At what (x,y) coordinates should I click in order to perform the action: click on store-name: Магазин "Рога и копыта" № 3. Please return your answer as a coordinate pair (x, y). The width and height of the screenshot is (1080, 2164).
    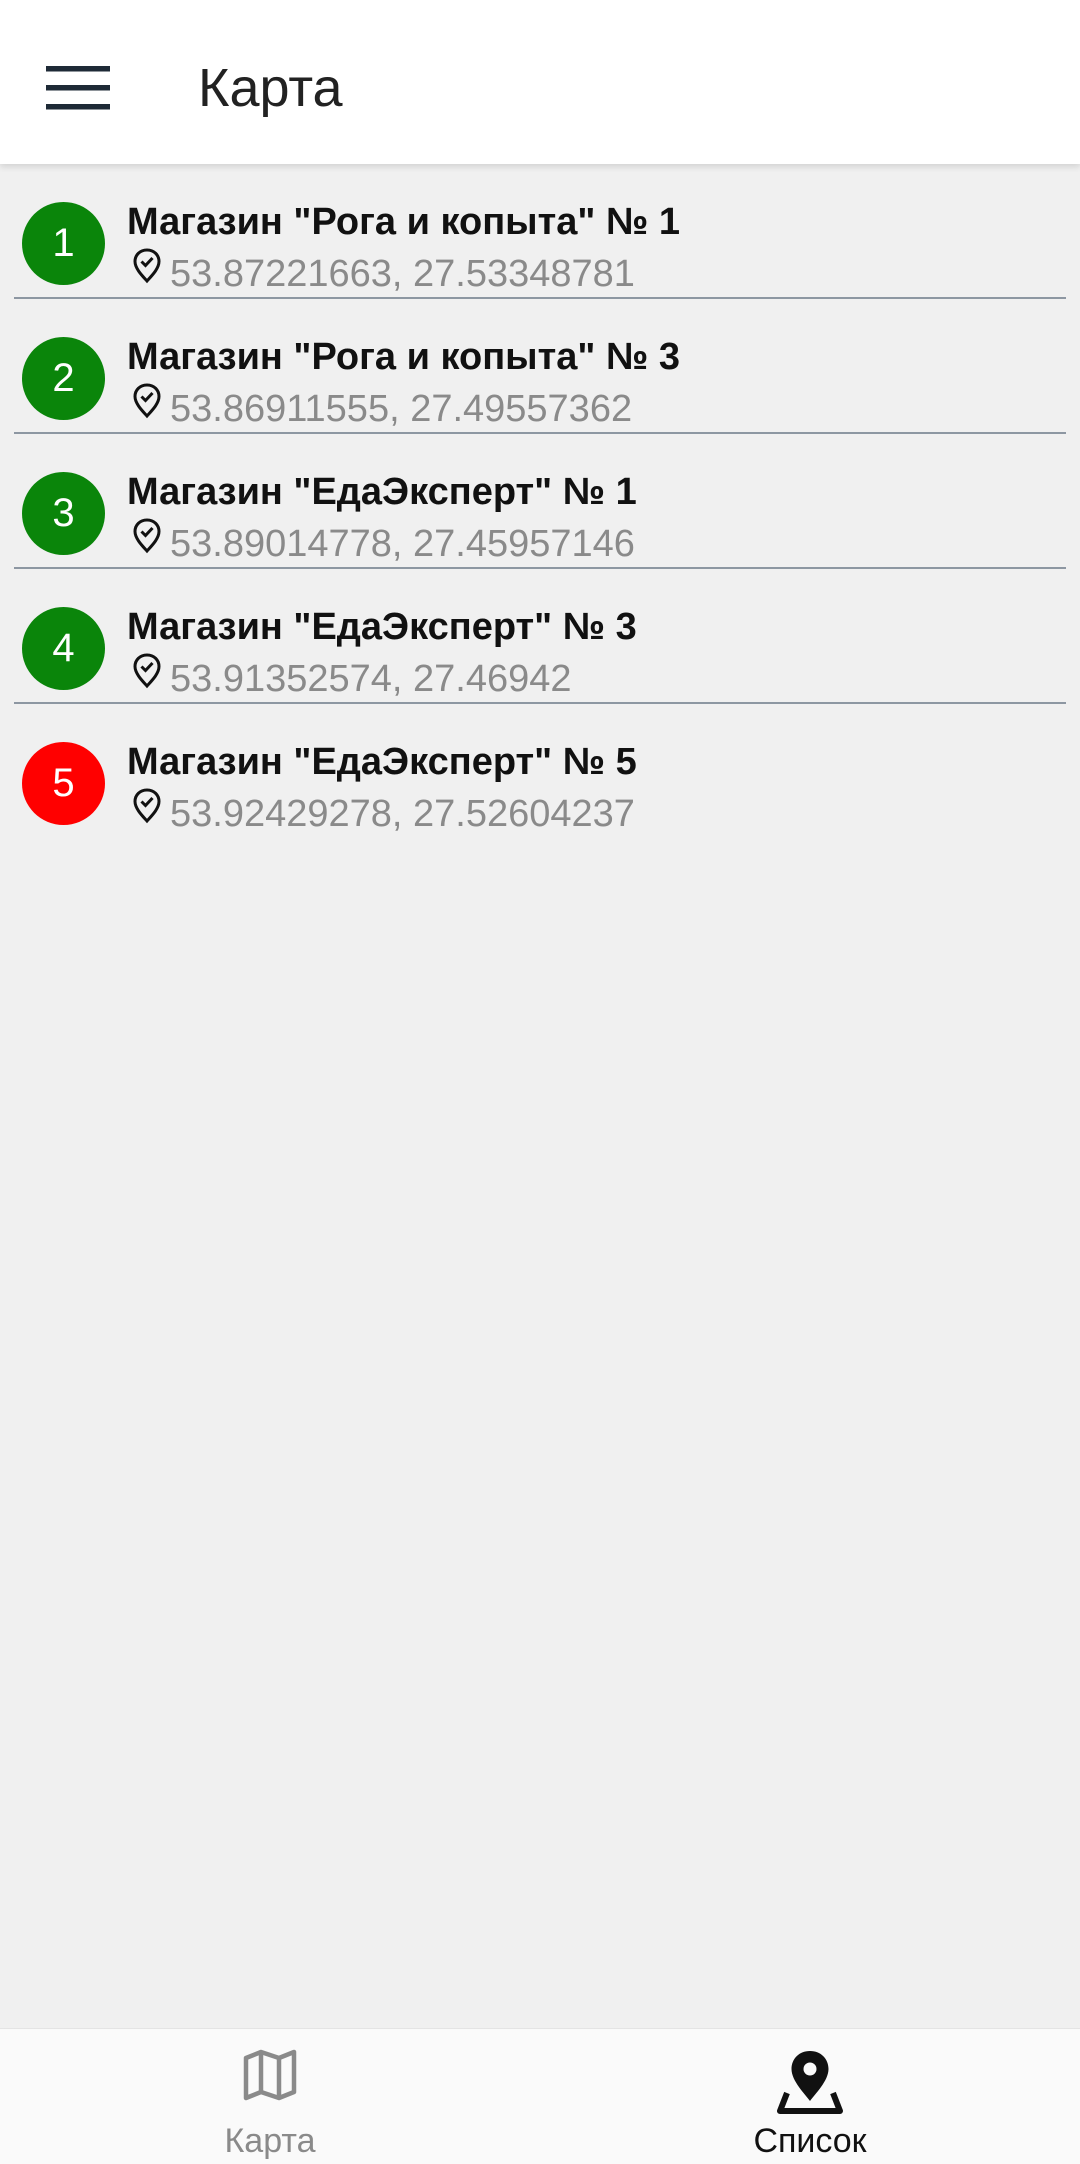
    Looking at the image, I should click on (404, 357).